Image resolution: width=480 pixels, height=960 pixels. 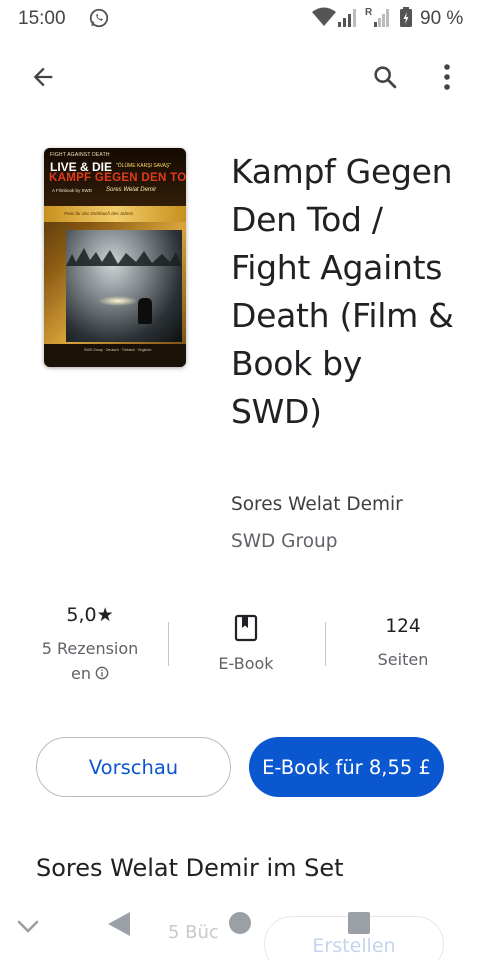 What do you see at coordinates (28, 926) in the screenshot?
I see `chevron-down-icon` at bounding box center [28, 926].